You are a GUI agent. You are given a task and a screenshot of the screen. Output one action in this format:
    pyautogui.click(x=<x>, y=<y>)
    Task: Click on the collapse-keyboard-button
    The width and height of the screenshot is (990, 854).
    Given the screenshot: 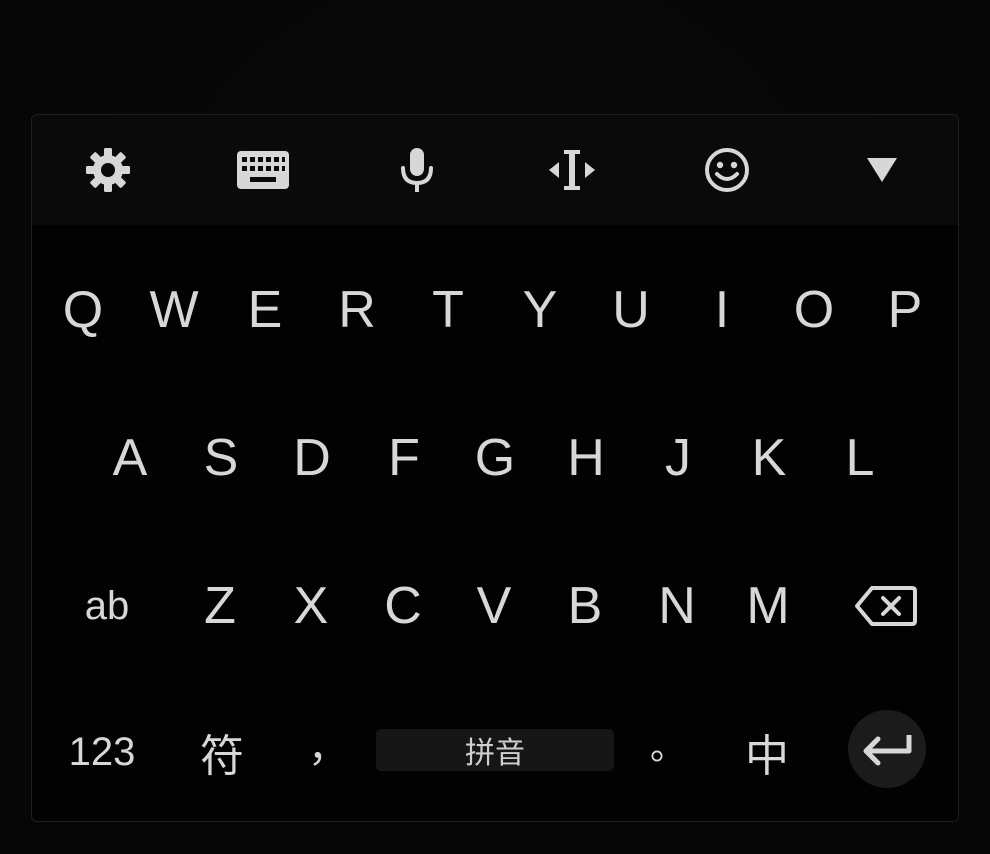 What is the action you would take?
    pyautogui.click(x=882, y=170)
    